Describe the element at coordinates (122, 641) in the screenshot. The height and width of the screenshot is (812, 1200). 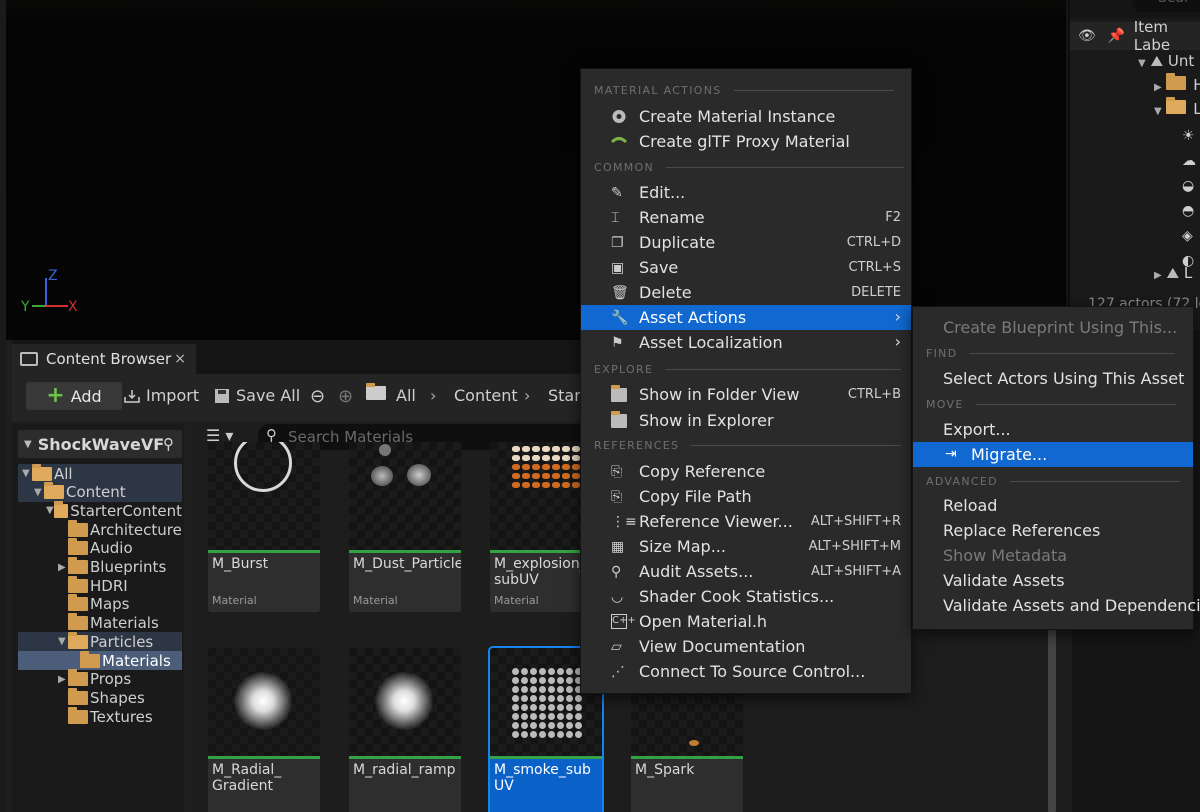
I see `tree-item-label: Particles` at that location.